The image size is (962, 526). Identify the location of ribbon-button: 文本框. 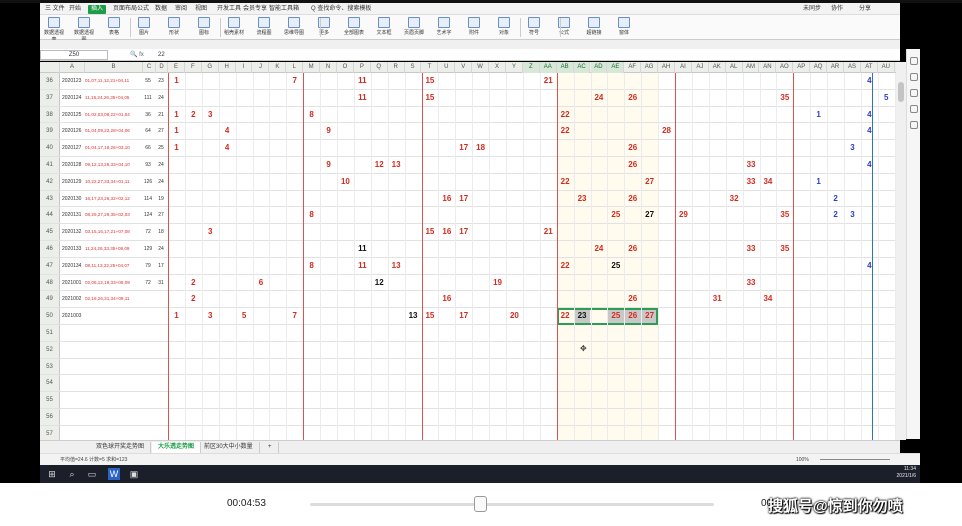
(384, 27).